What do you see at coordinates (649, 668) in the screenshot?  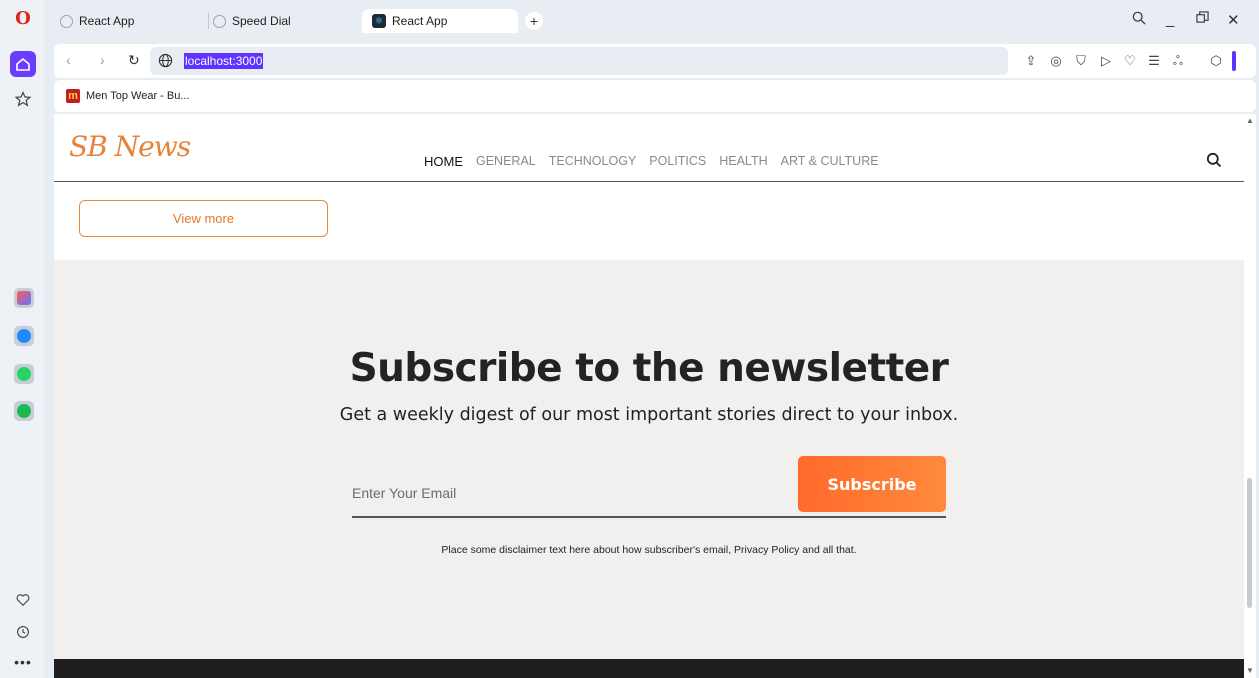 I see `site-footer` at bounding box center [649, 668].